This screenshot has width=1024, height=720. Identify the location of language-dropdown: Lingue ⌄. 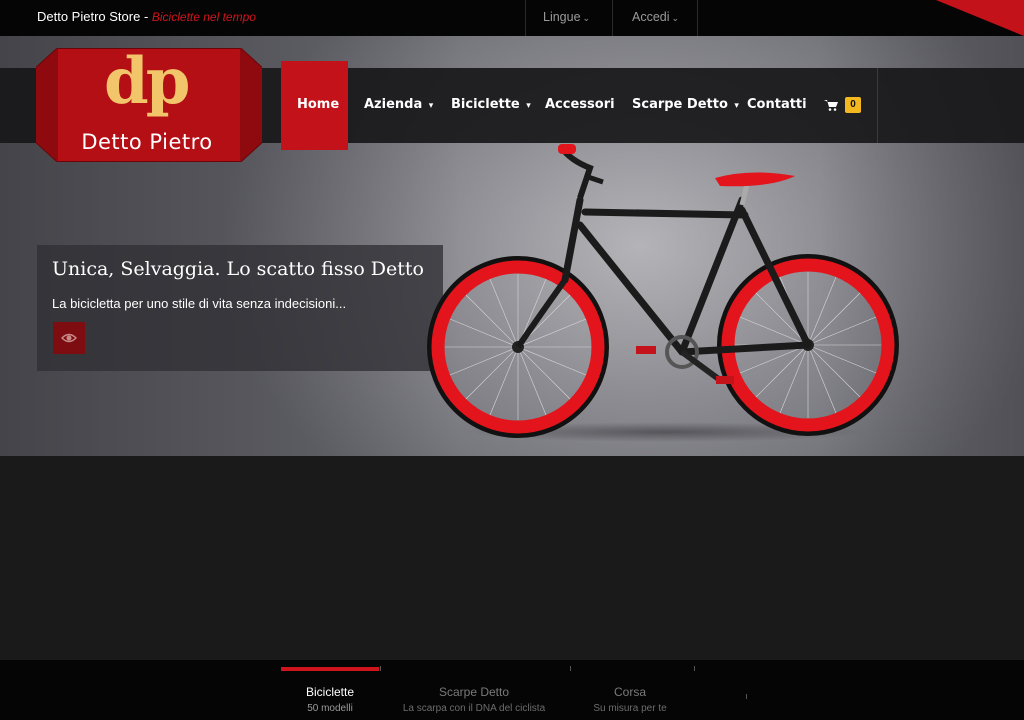
(566, 17).